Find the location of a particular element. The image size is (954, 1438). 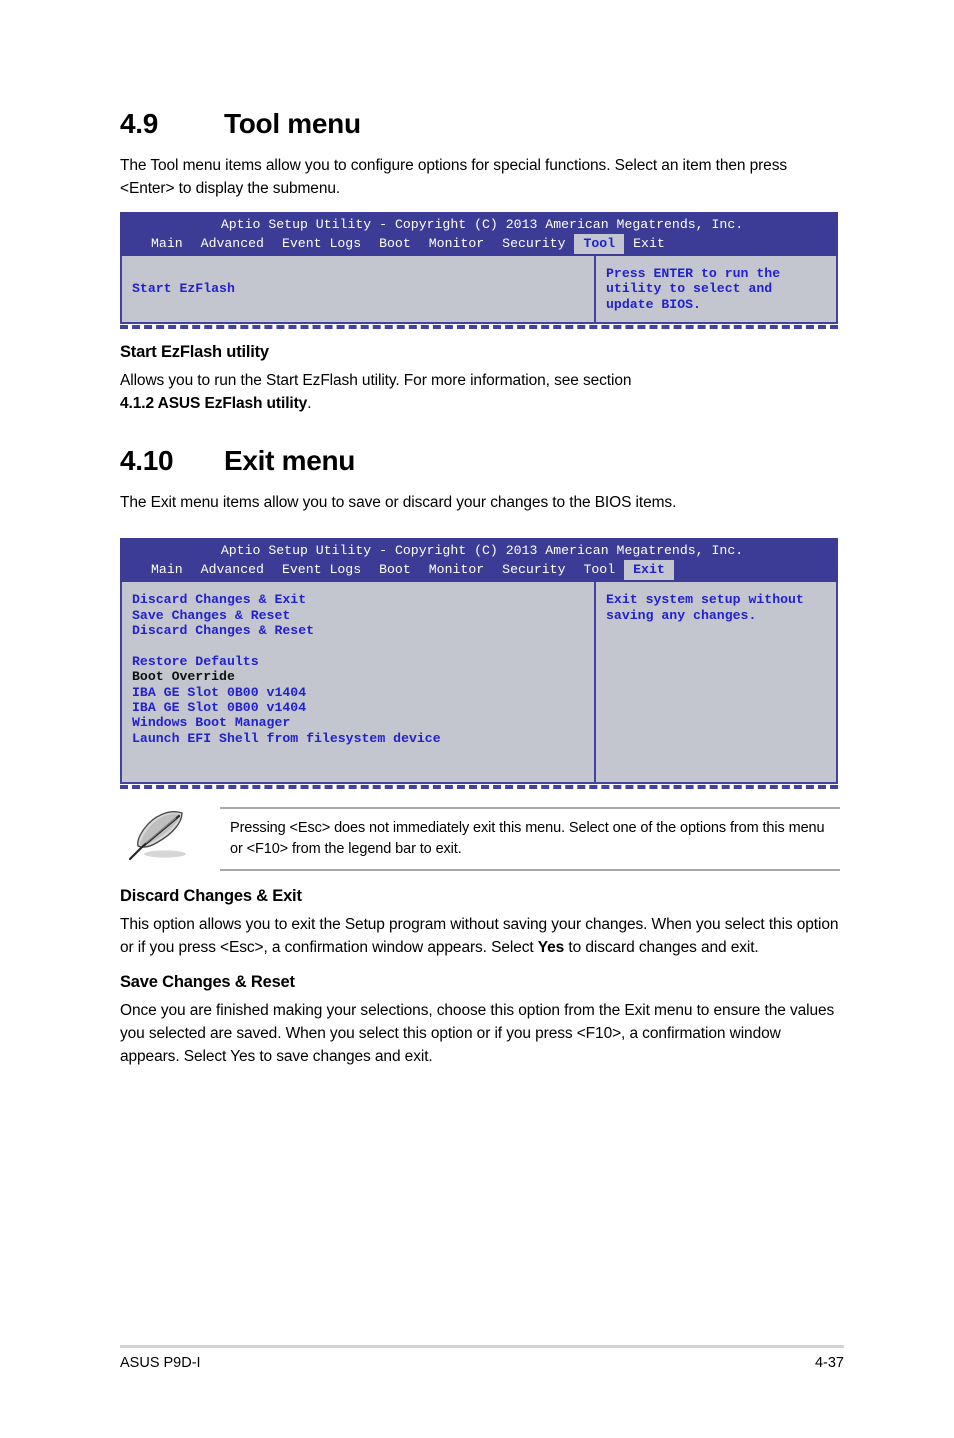

bios-crop-dashed-line-exit is located at coordinates (479, 787).